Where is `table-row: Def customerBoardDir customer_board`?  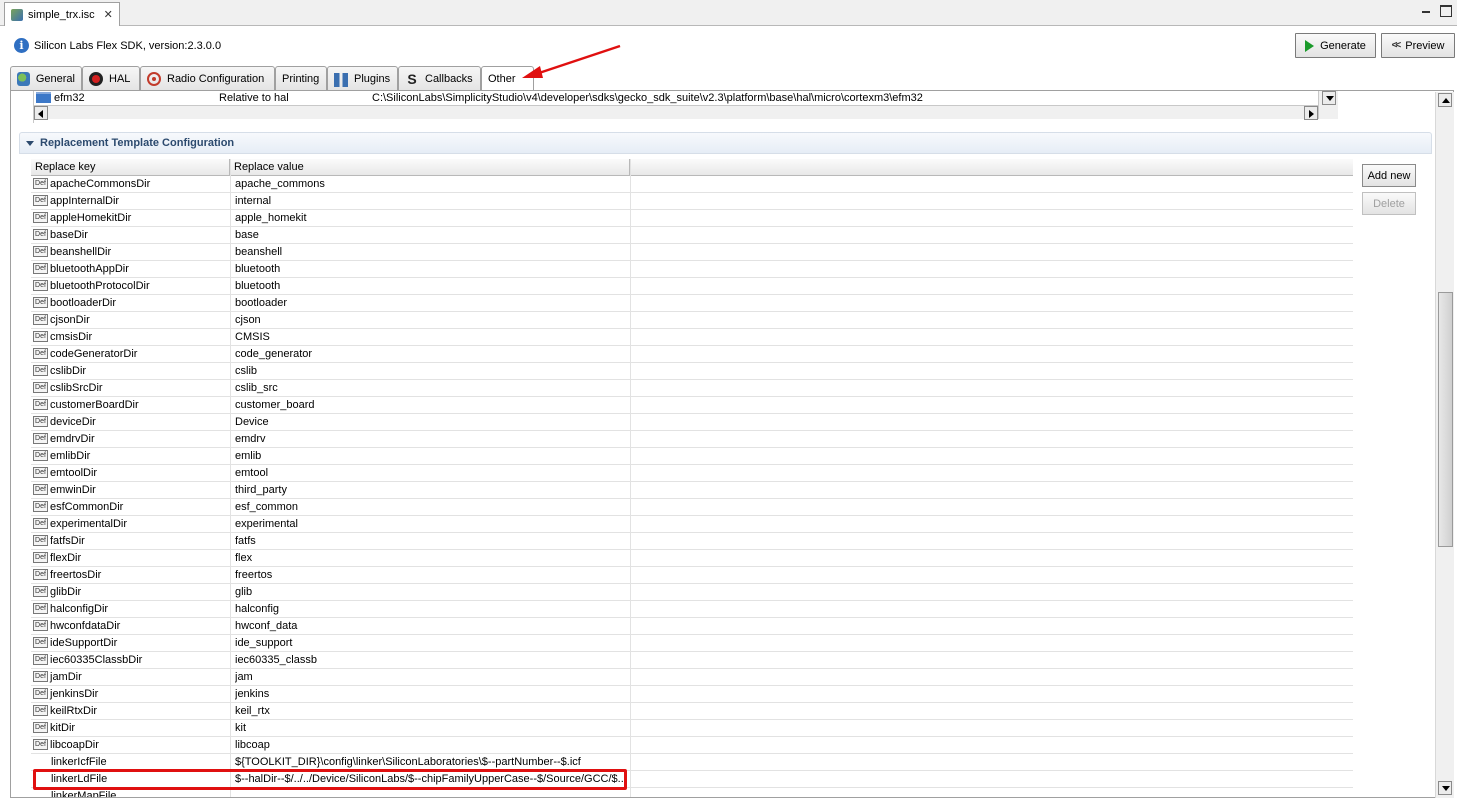 table-row: Def customerBoardDir customer_board is located at coordinates (692, 405).